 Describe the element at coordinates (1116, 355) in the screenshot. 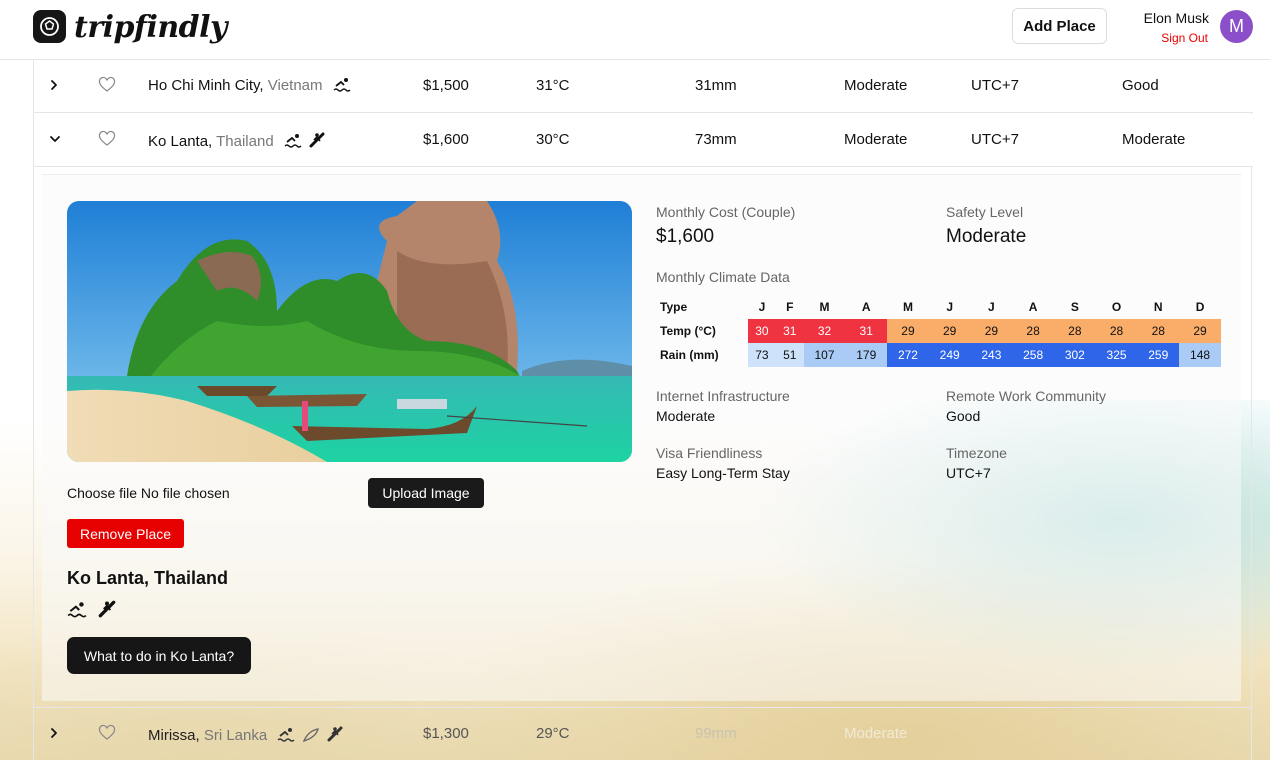

I see `rain-cell: 325` at that location.